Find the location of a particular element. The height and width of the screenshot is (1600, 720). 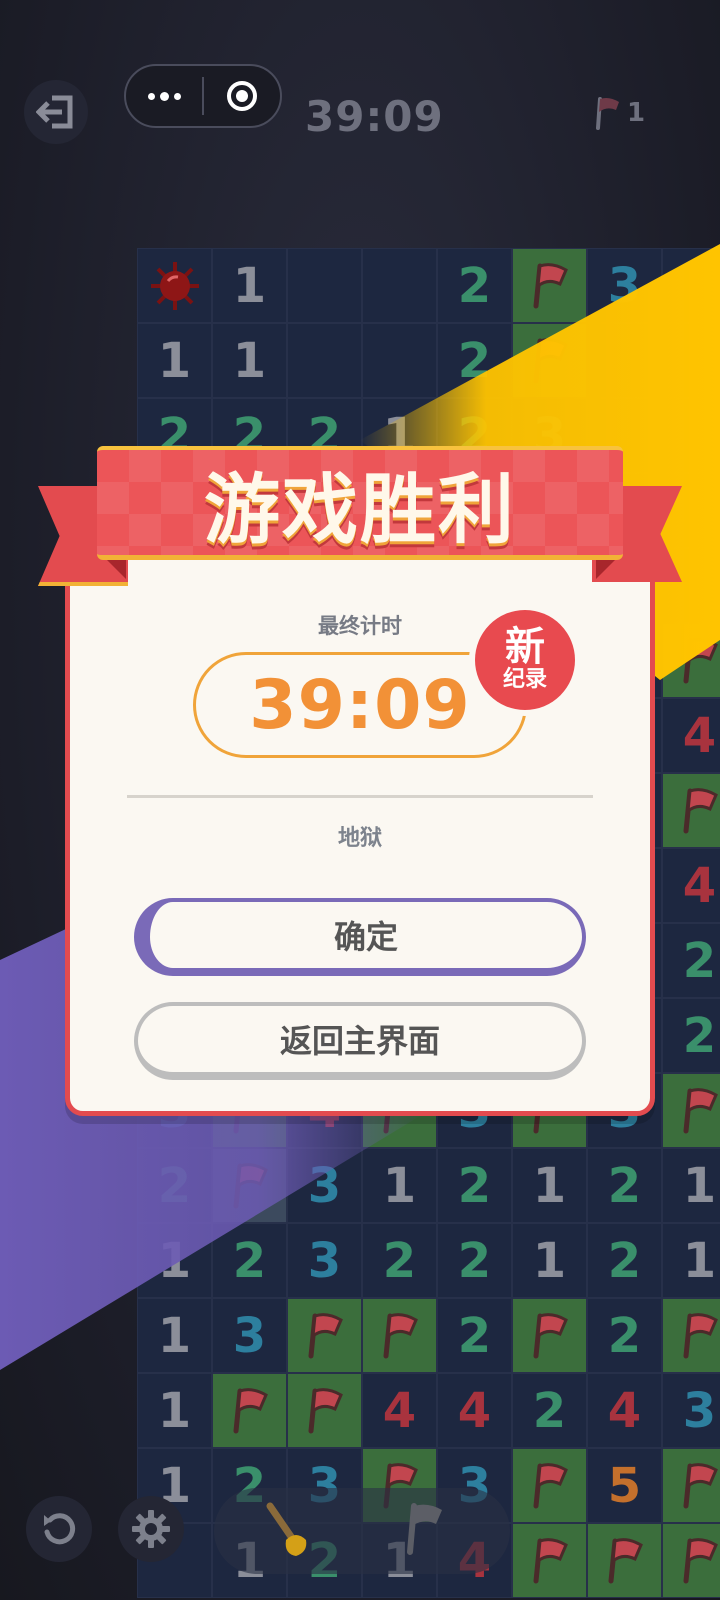

restart-button is located at coordinates (59, 1529).